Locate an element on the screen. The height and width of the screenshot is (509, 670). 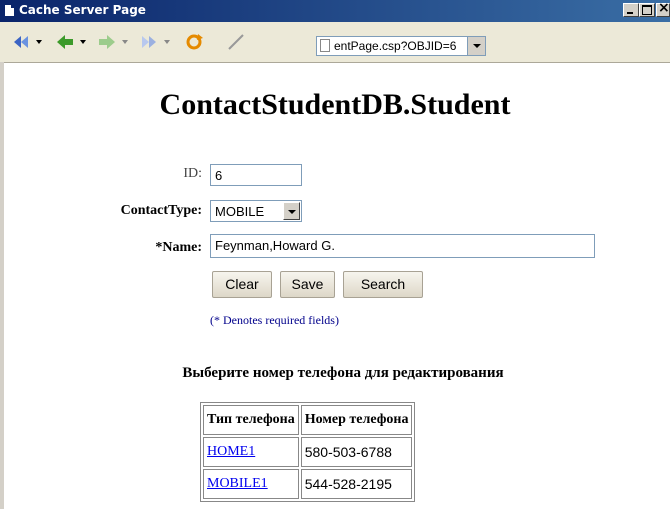
table-header-row: Тип телефона Номер телефона is located at coordinates (308, 420).